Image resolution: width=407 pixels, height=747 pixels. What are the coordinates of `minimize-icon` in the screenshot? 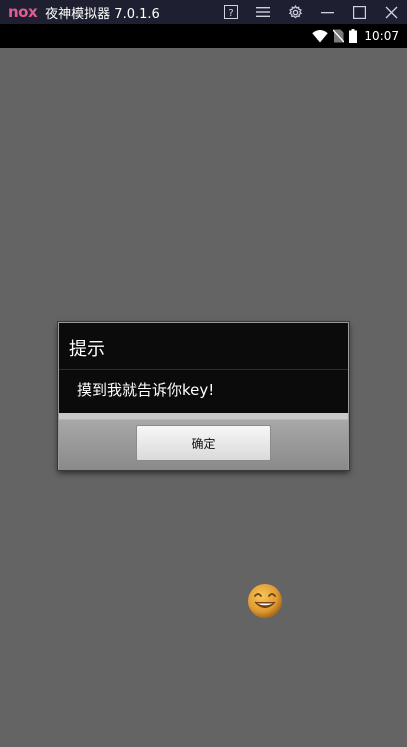 It's located at (327, 12).